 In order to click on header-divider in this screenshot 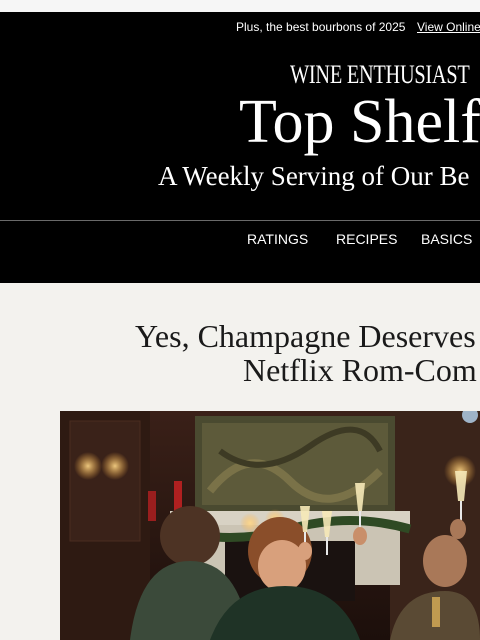, I will do `click(240, 220)`.